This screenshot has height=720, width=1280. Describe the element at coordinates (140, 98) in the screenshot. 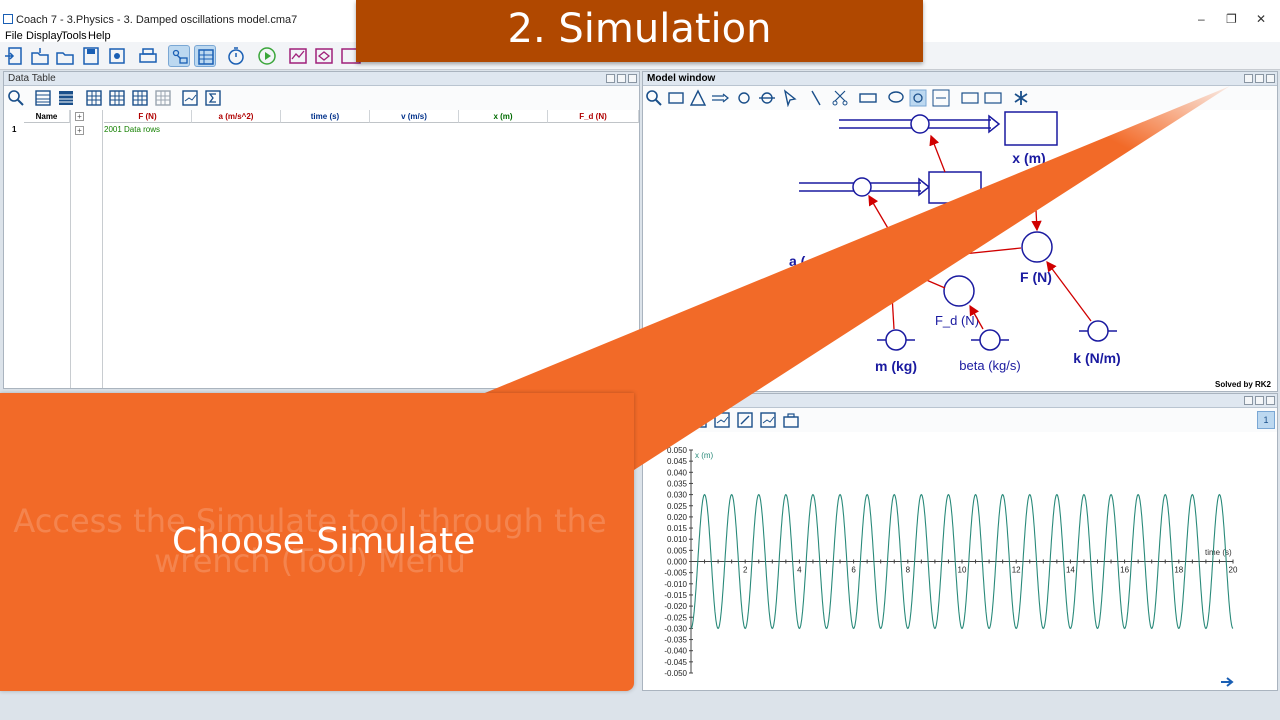

I see `grid-col-icon` at that location.